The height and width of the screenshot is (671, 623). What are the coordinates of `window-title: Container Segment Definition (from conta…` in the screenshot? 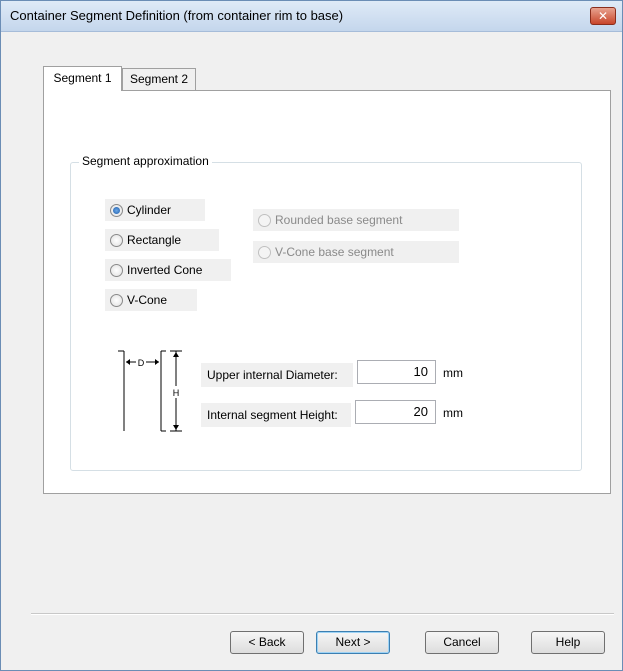 It's located at (177, 15).